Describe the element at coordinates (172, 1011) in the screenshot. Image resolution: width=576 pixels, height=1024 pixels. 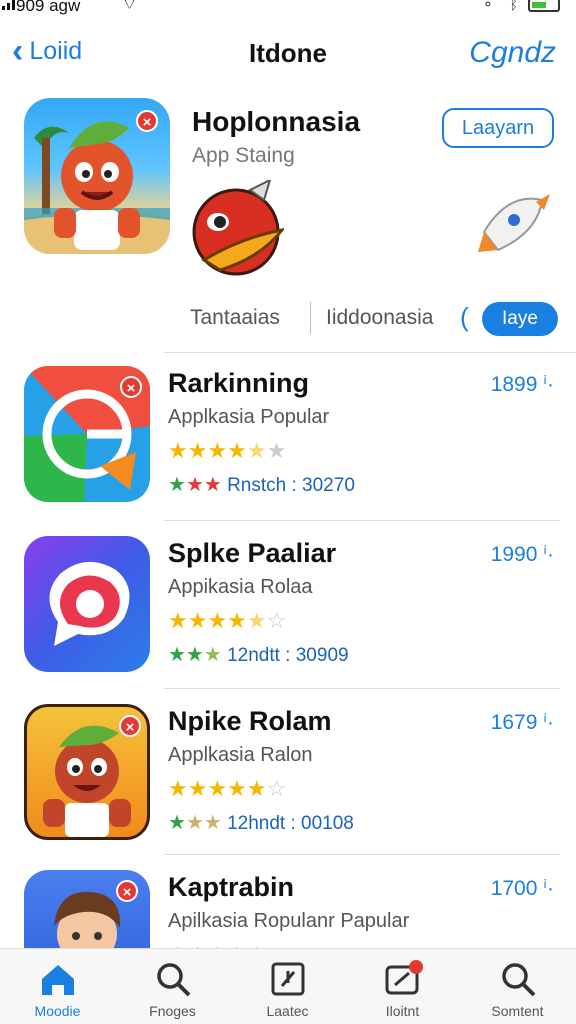
I see `tab-label: Fnoges` at that location.